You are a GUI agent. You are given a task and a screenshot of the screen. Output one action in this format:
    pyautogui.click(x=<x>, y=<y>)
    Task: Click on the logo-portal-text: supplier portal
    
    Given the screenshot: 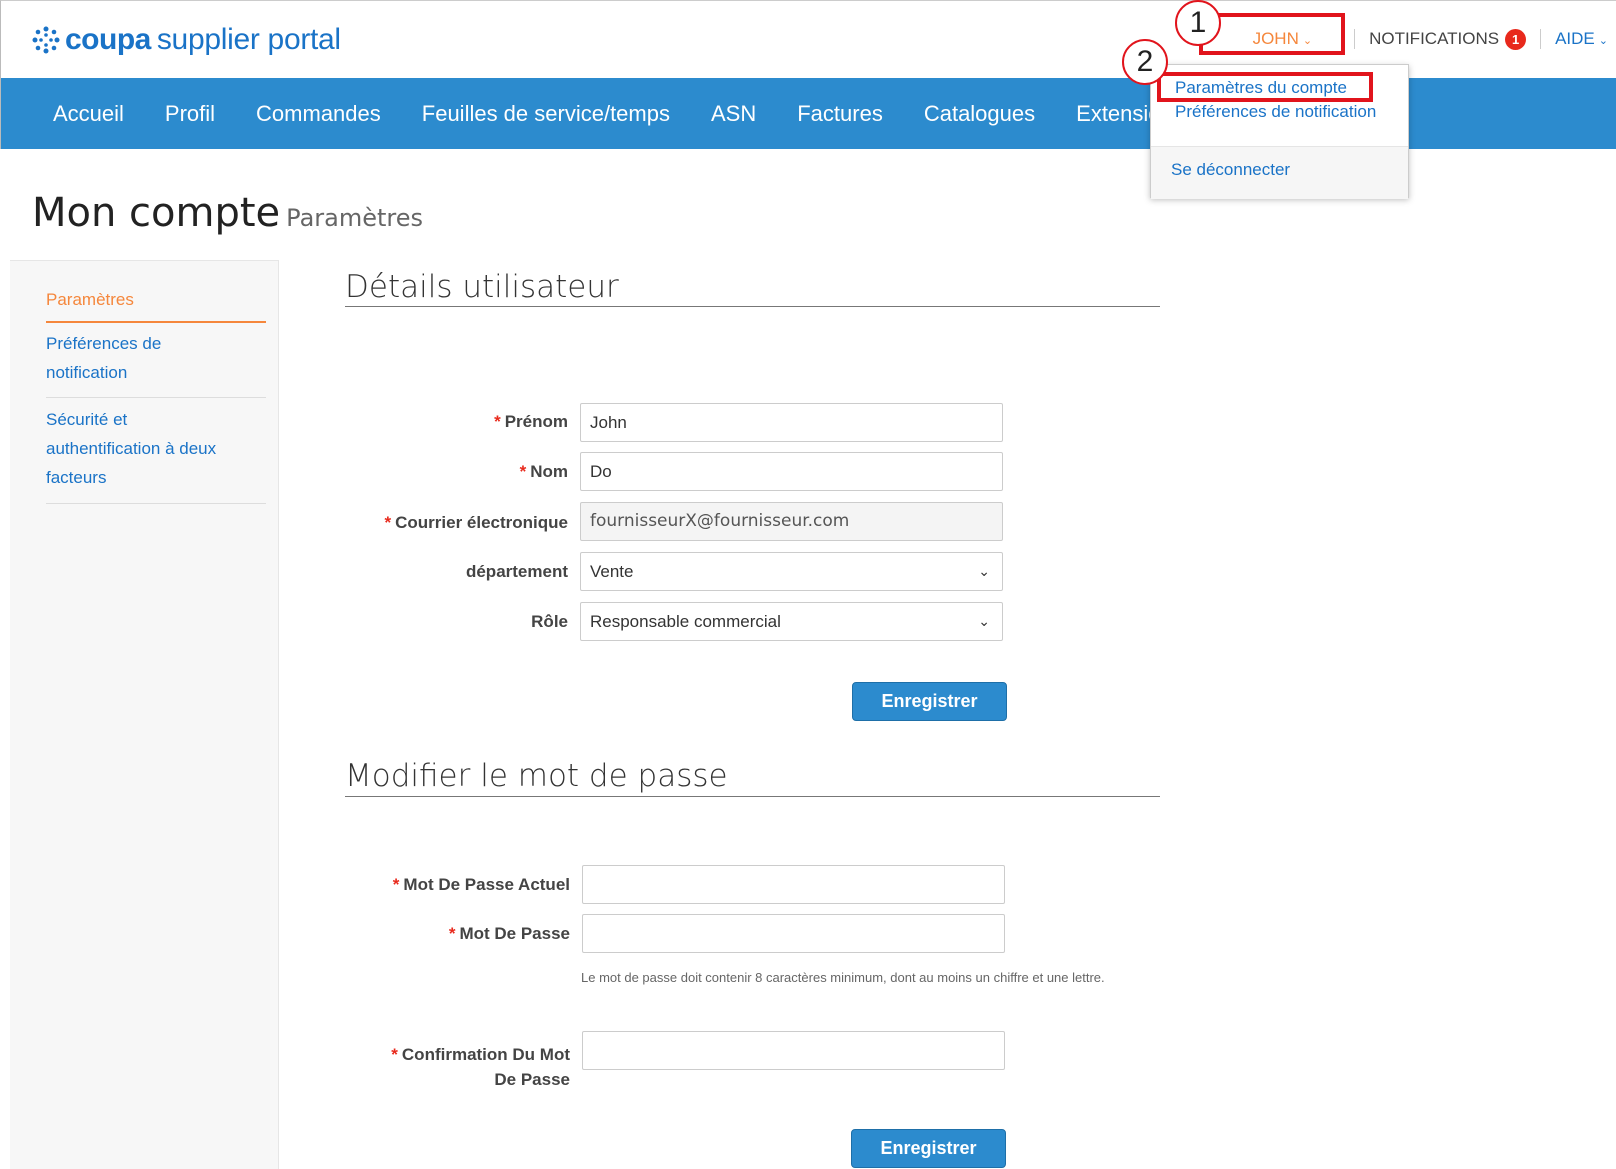 What is the action you would take?
    pyautogui.click(x=248, y=39)
    